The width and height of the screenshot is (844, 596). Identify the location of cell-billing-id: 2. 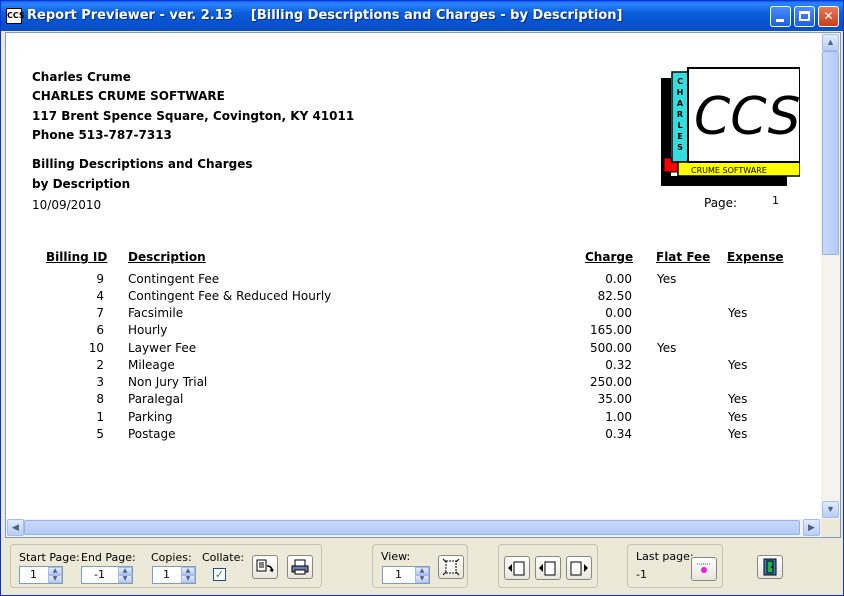
(100, 365).